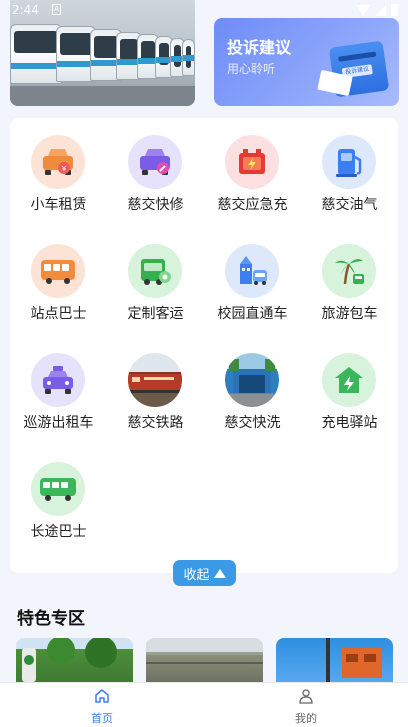 The height and width of the screenshot is (727, 408). Describe the element at coordinates (58, 380) in the screenshot. I see `taxi-icon` at that location.